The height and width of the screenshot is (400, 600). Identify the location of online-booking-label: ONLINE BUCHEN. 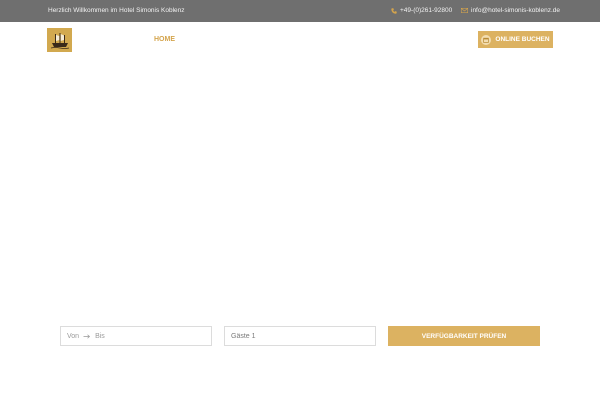
(522, 39).